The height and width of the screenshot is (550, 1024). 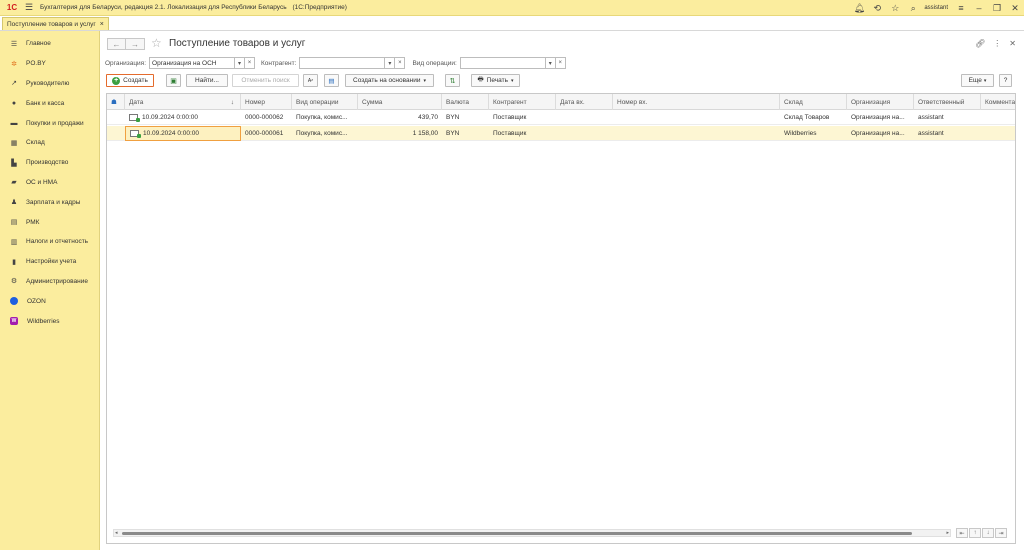 I want to click on scrollbar-thumb, so click(x=517, y=533).